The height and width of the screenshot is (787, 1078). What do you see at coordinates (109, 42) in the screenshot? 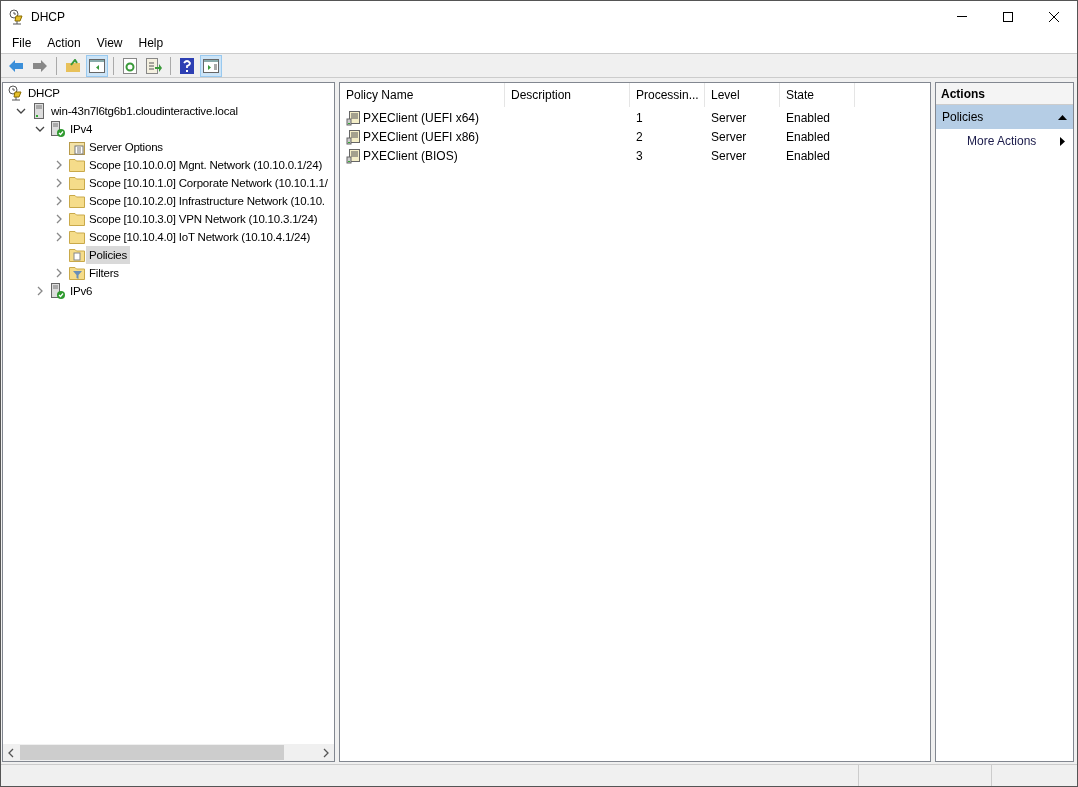
I see `menu-item: View` at bounding box center [109, 42].